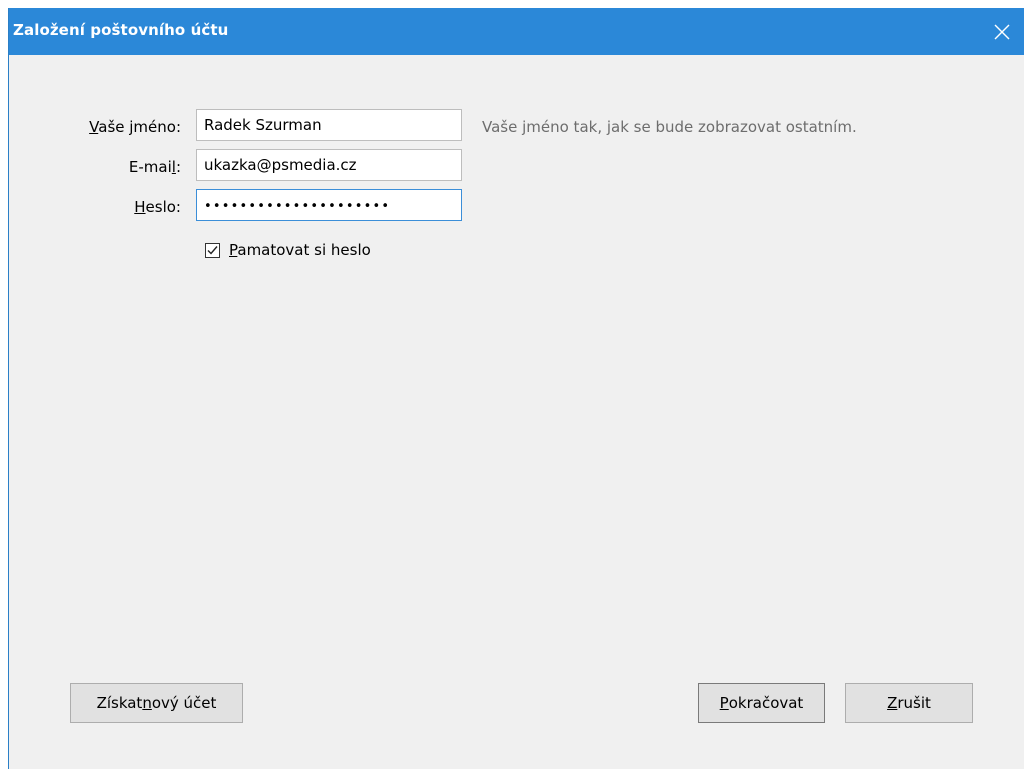 The height and width of the screenshot is (769, 1024). I want to click on continue-button: Pokračovat, so click(761, 703).